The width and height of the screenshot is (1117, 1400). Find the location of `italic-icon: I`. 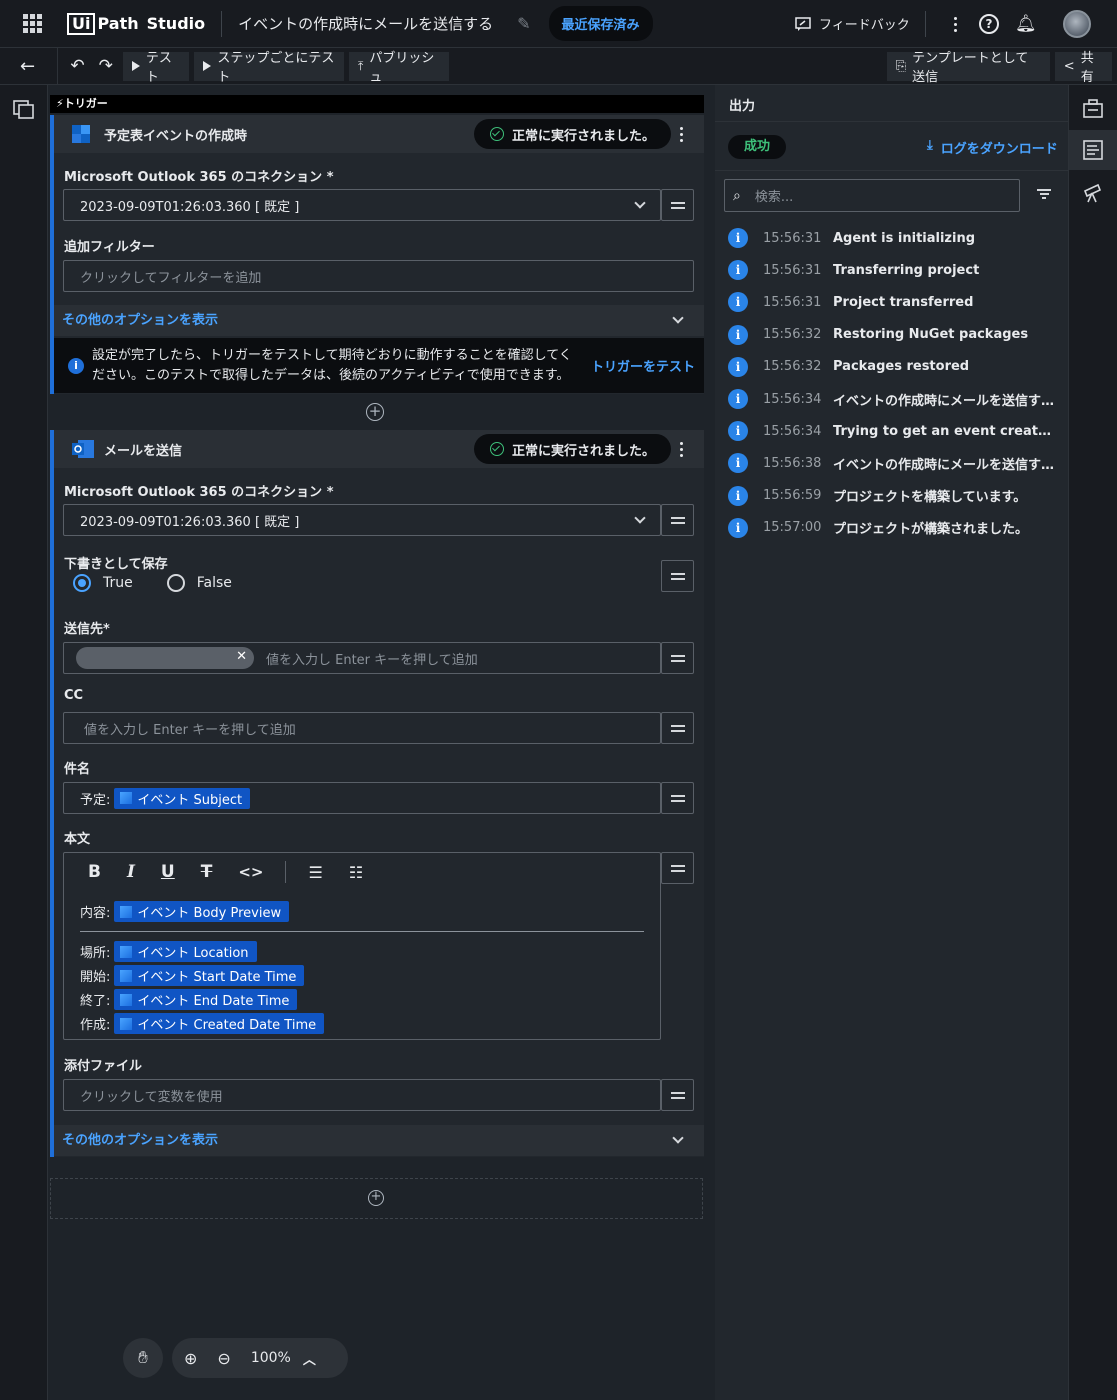

italic-icon: I is located at coordinates (131, 872).